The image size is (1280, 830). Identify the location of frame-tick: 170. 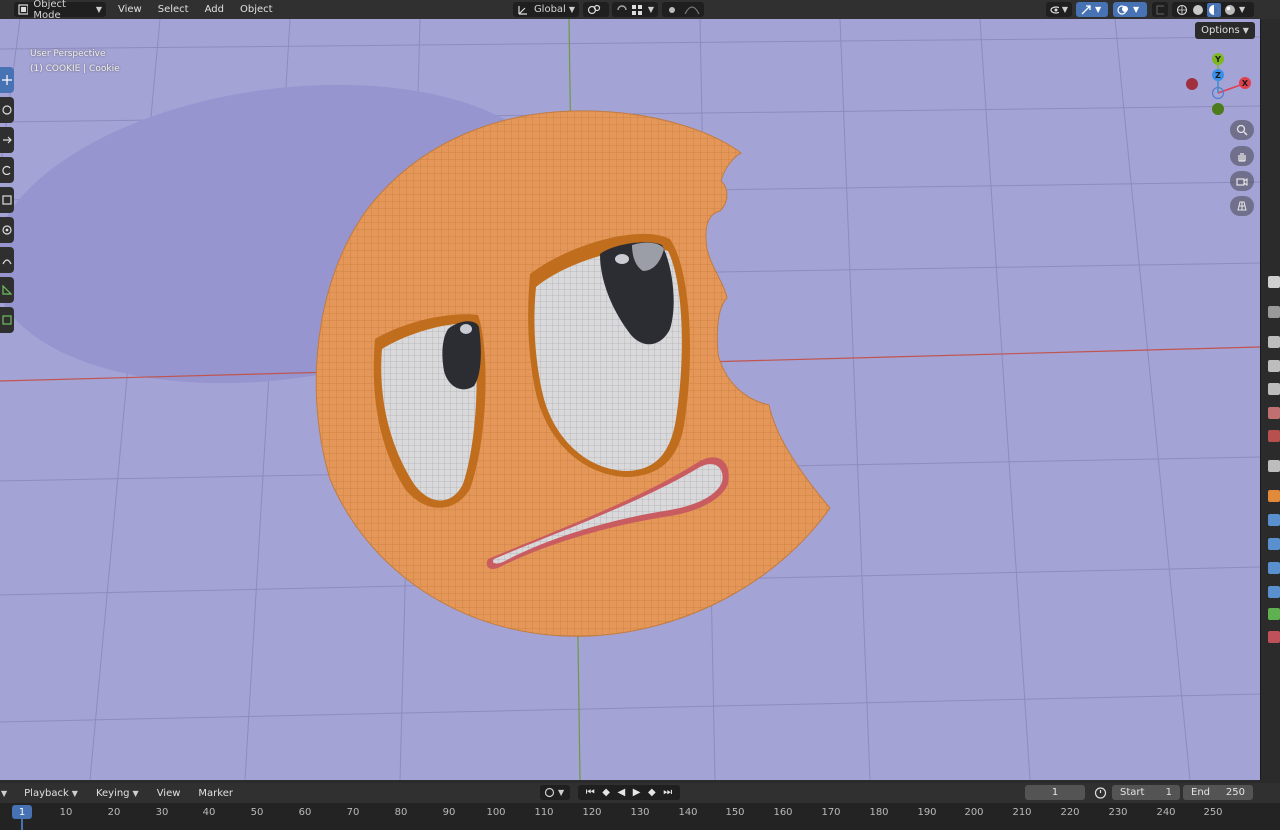
(831, 812).